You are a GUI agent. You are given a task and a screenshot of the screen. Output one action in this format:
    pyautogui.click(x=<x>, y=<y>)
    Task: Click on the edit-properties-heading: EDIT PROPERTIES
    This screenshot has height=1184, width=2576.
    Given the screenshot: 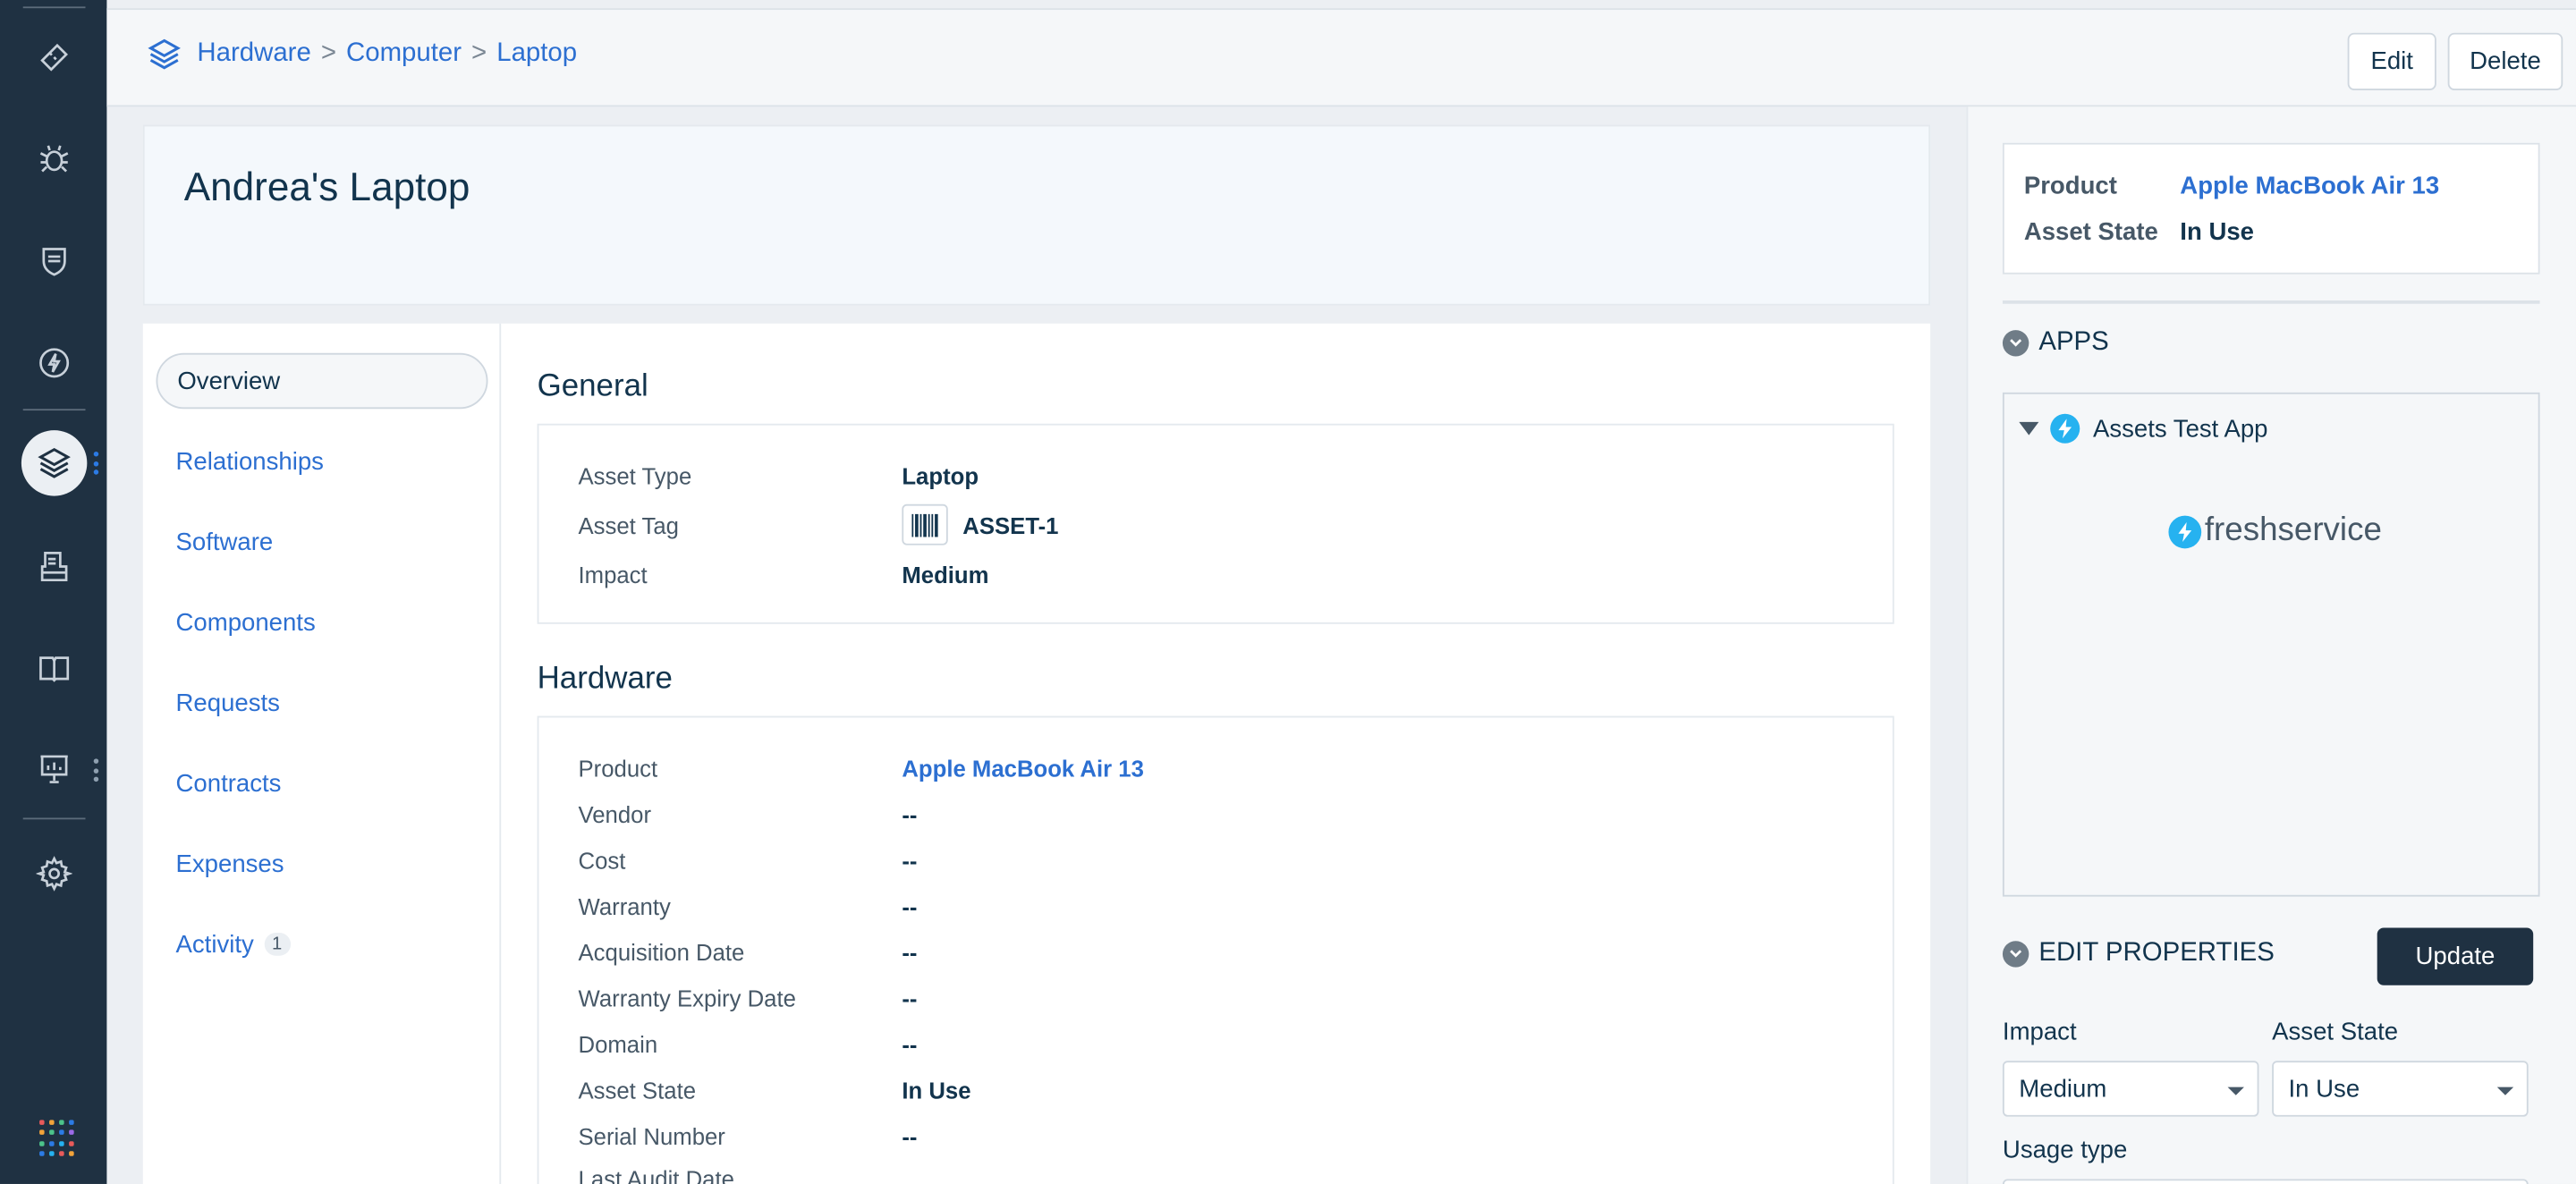 What is the action you would take?
    pyautogui.click(x=2156, y=953)
    